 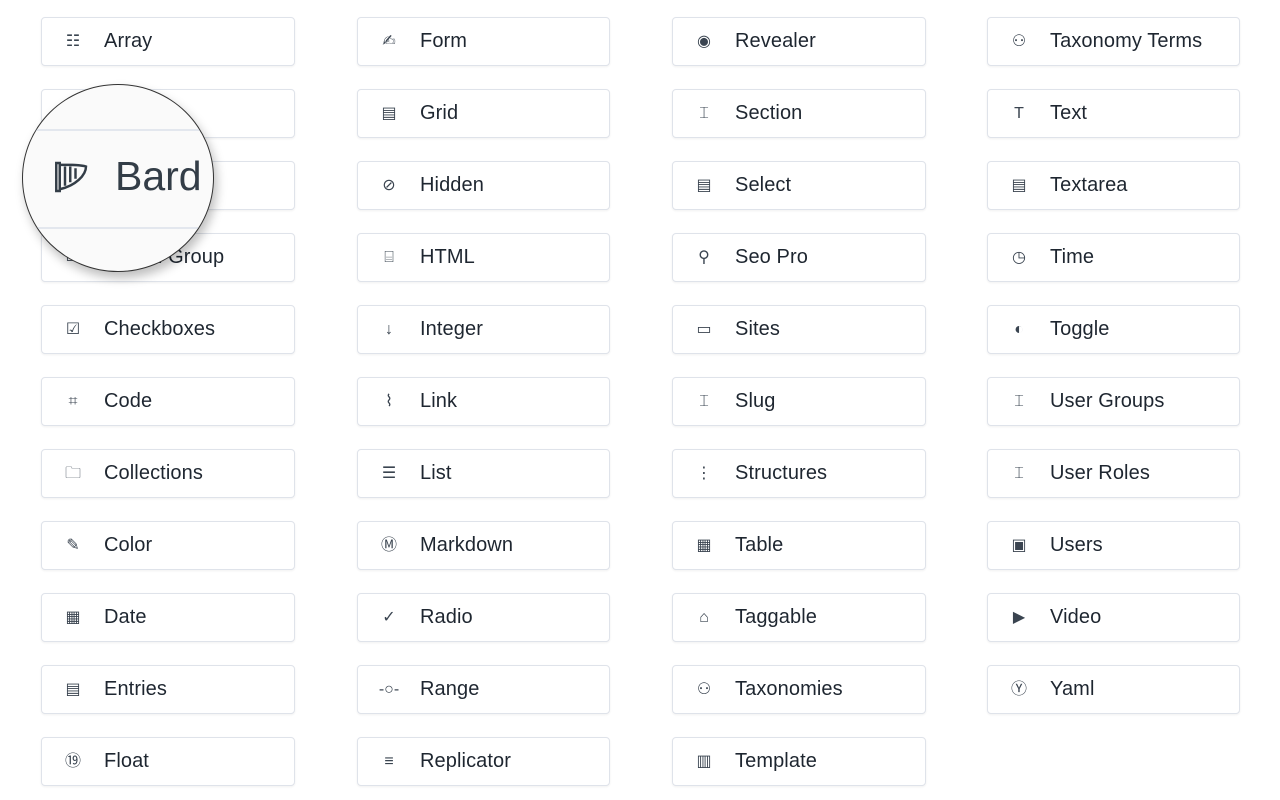 What do you see at coordinates (1019, 257) in the screenshot?
I see `clock-icon: ◷` at bounding box center [1019, 257].